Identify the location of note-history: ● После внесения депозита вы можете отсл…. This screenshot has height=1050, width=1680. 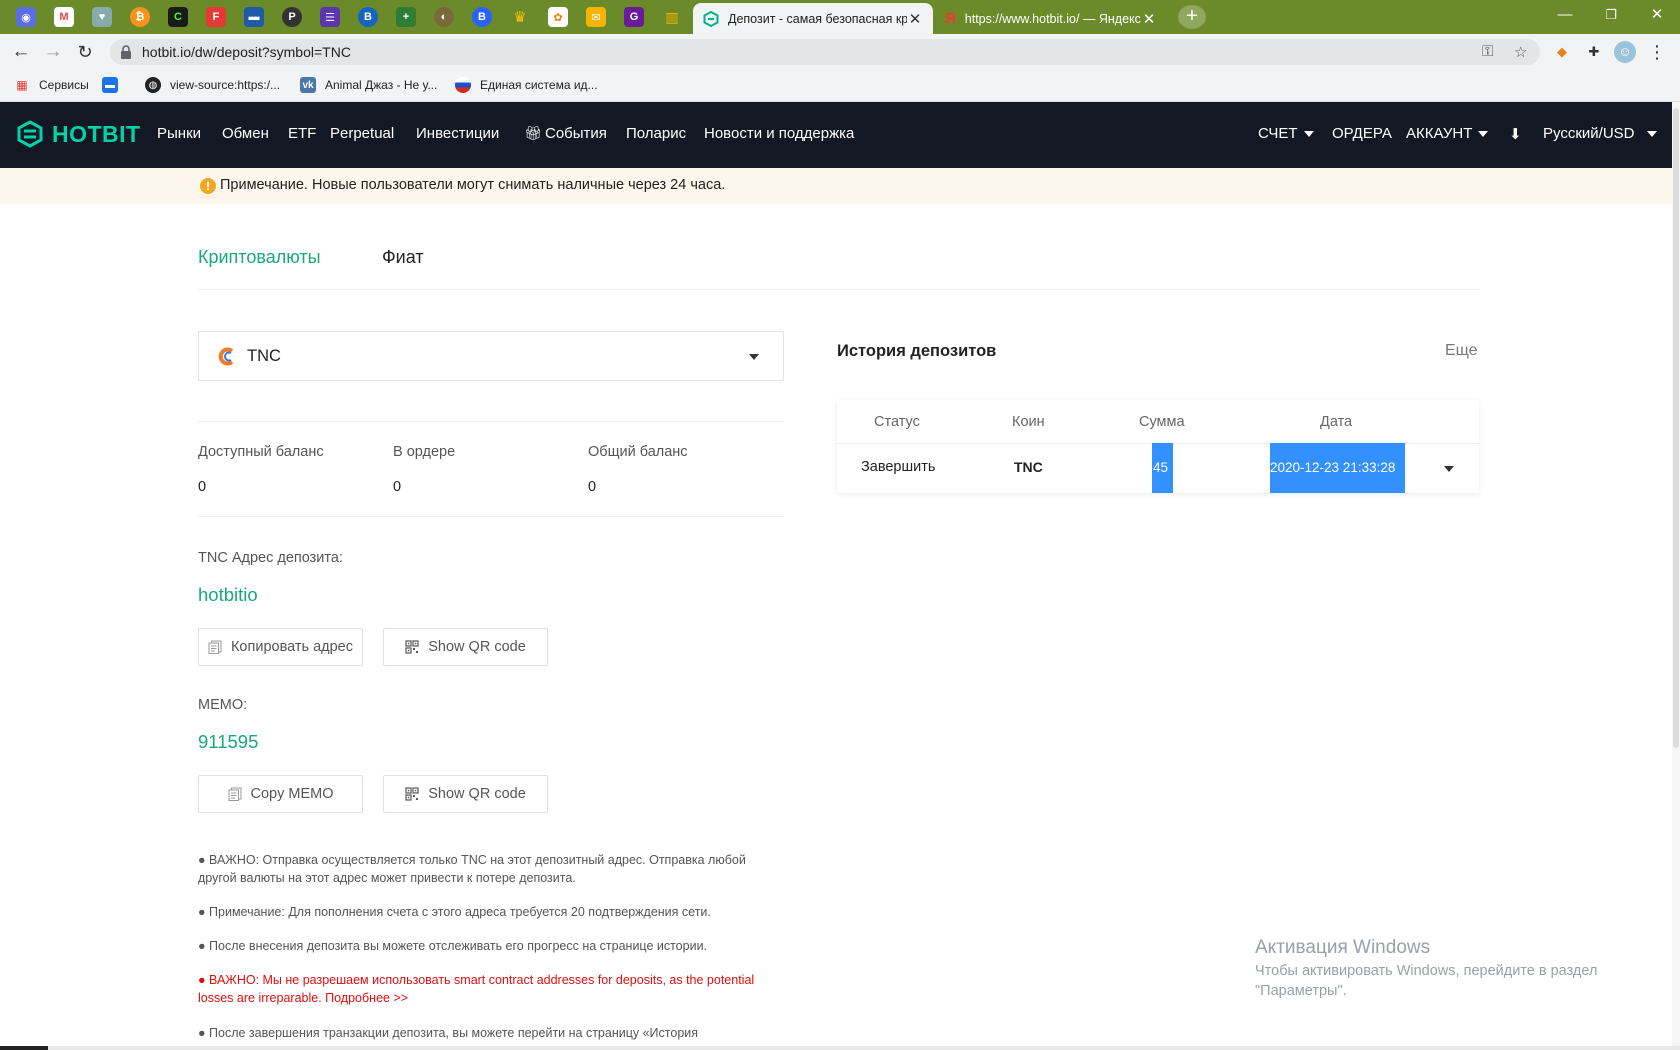
(453, 946).